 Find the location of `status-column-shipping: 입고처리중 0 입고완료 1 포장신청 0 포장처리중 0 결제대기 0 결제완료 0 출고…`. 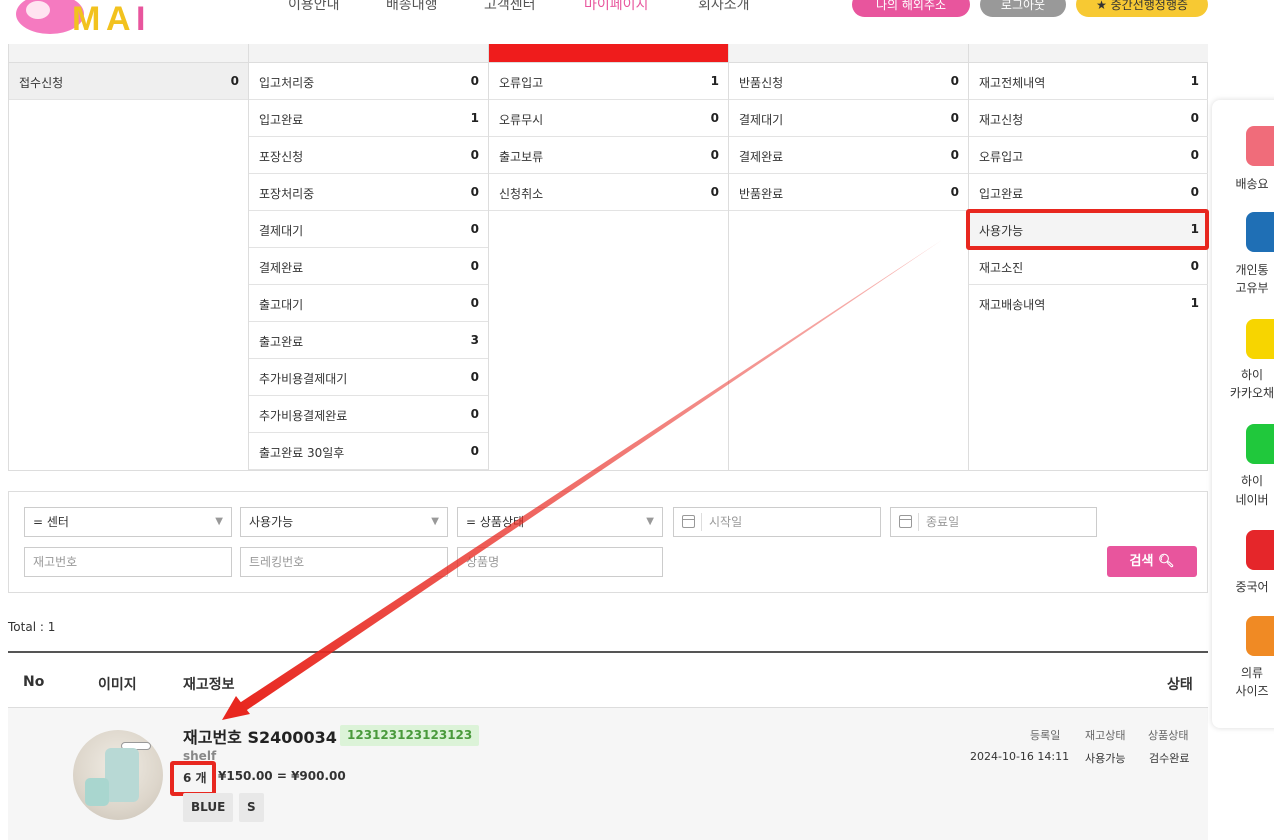

status-column-shipping: 입고처리중 0 입고완료 1 포장신청 0 포장처리중 0 결제대기 0 결제완료 0 출고… is located at coordinates (369, 257).